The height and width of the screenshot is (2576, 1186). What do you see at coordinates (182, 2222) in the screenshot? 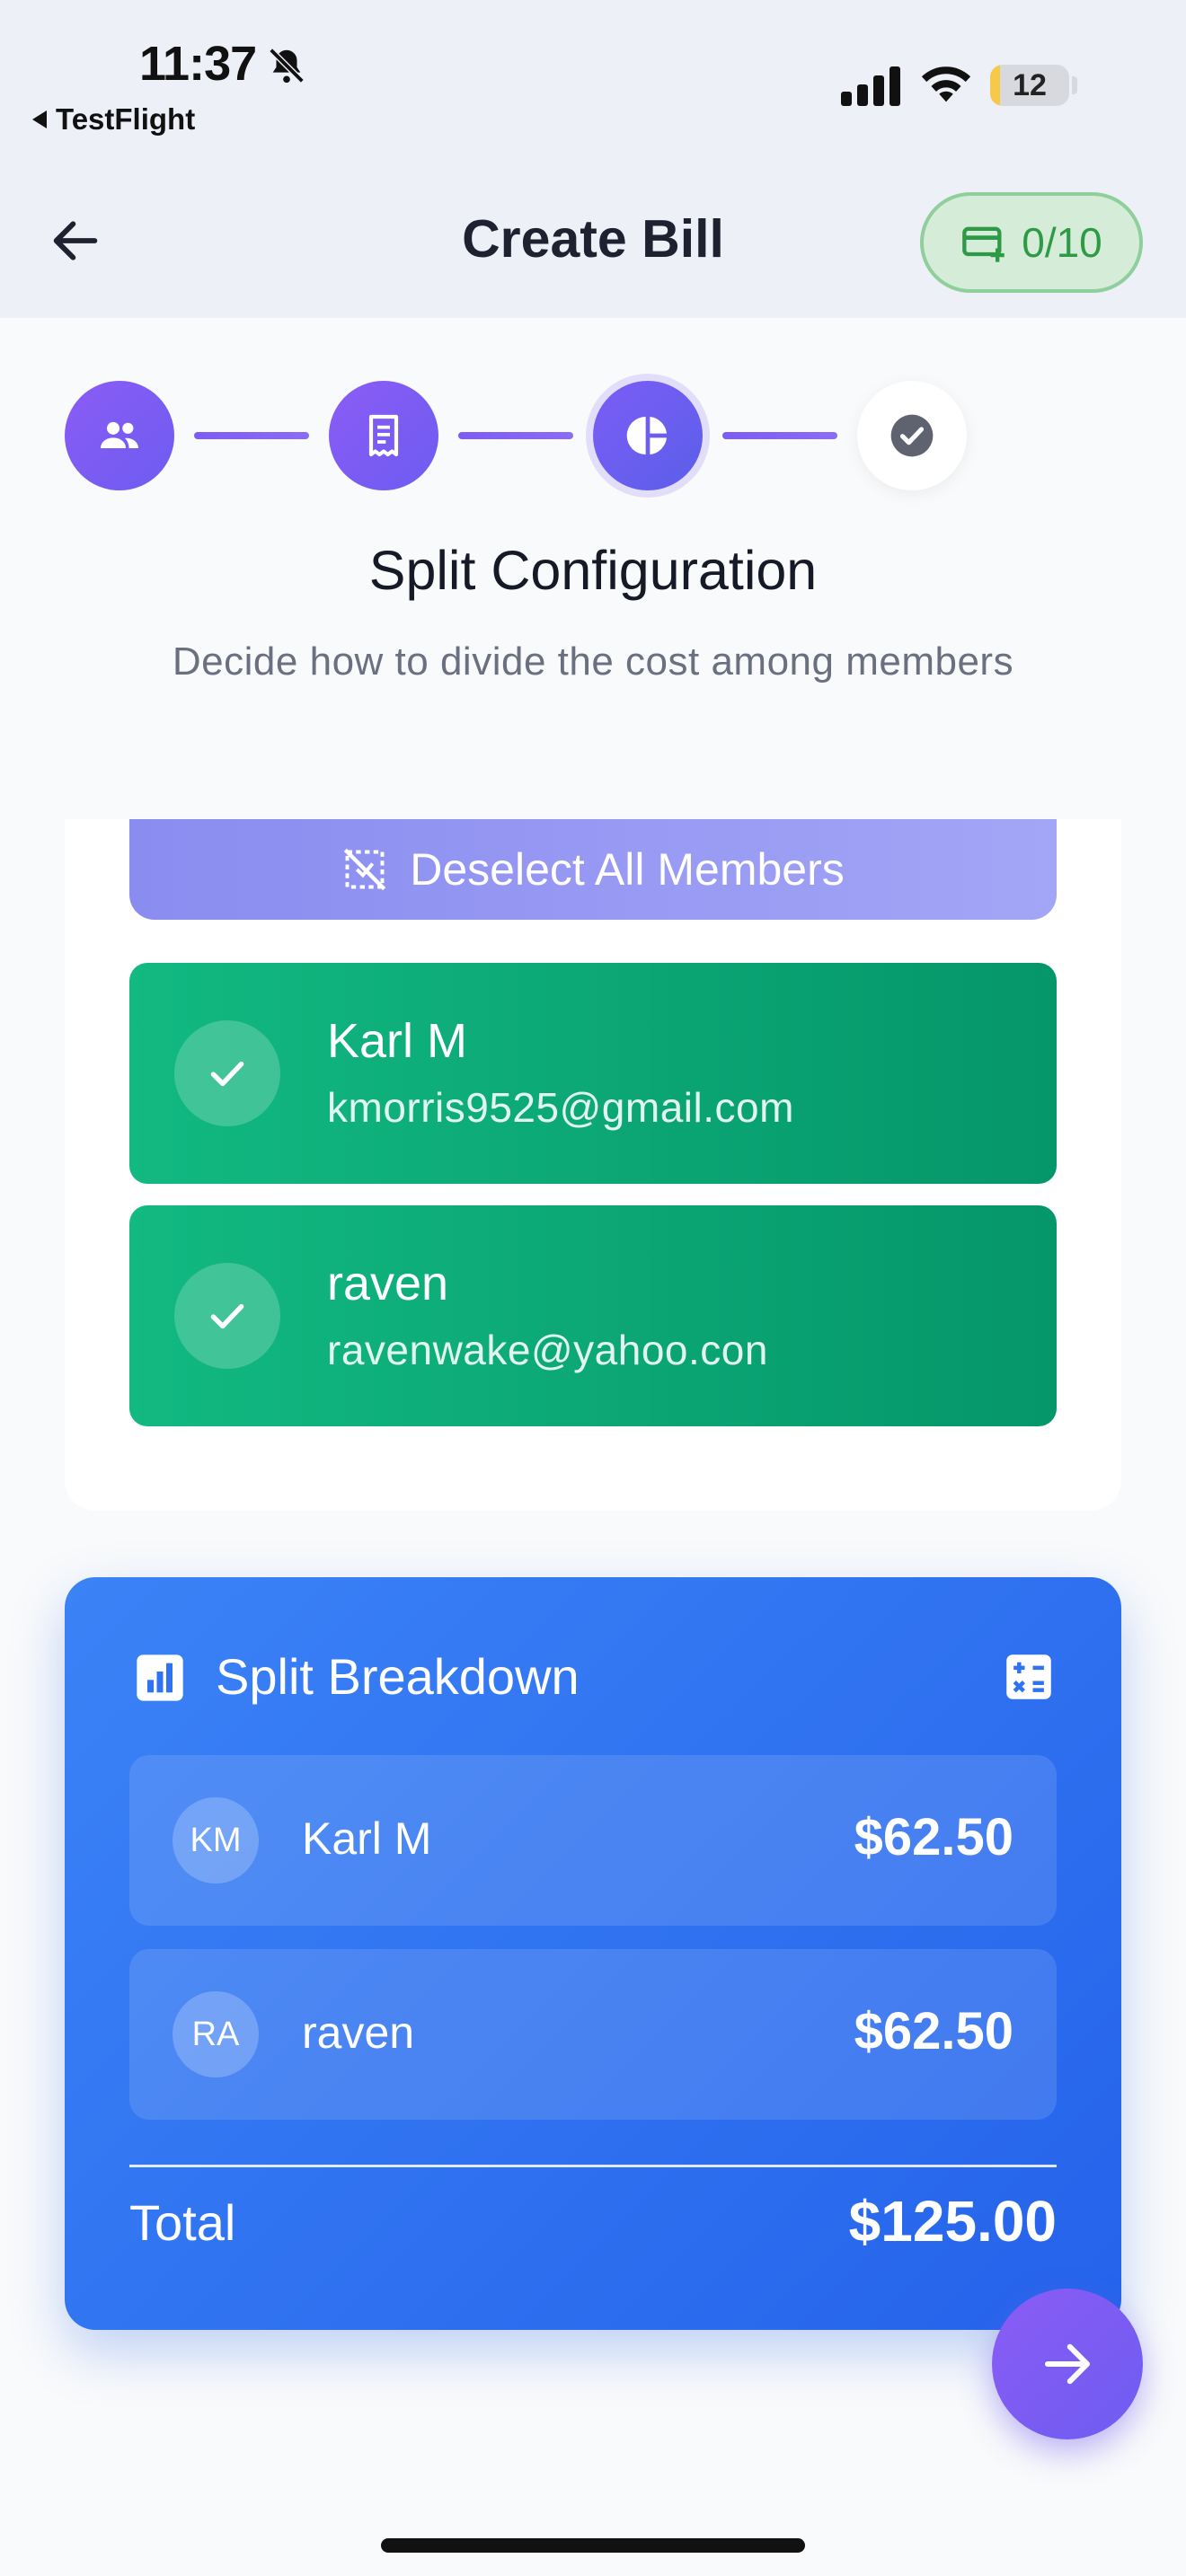
I see `total-label: Total` at bounding box center [182, 2222].